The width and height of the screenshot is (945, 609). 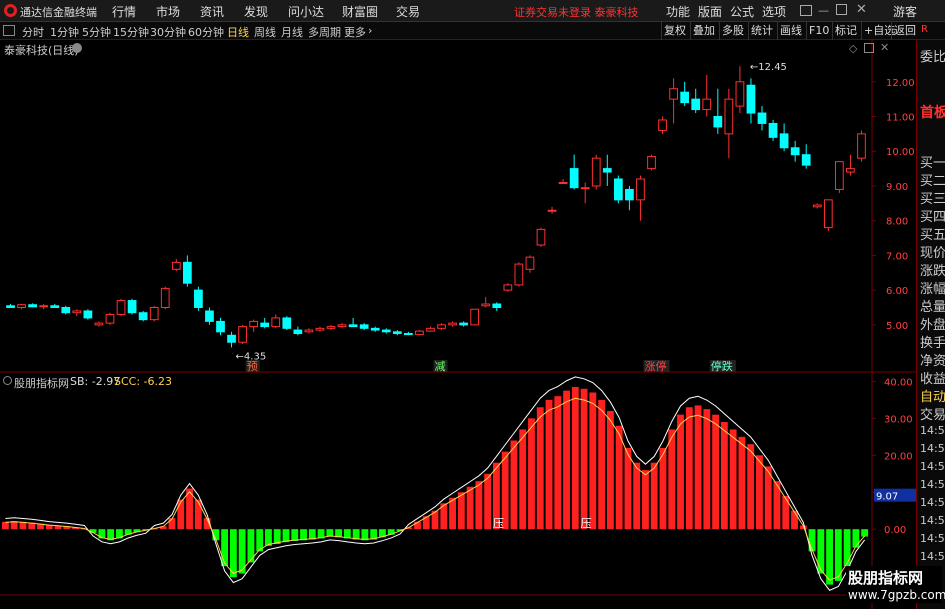 What do you see at coordinates (7, 380) in the screenshot?
I see `indicator-settings-icon` at bounding box center [7, 380].